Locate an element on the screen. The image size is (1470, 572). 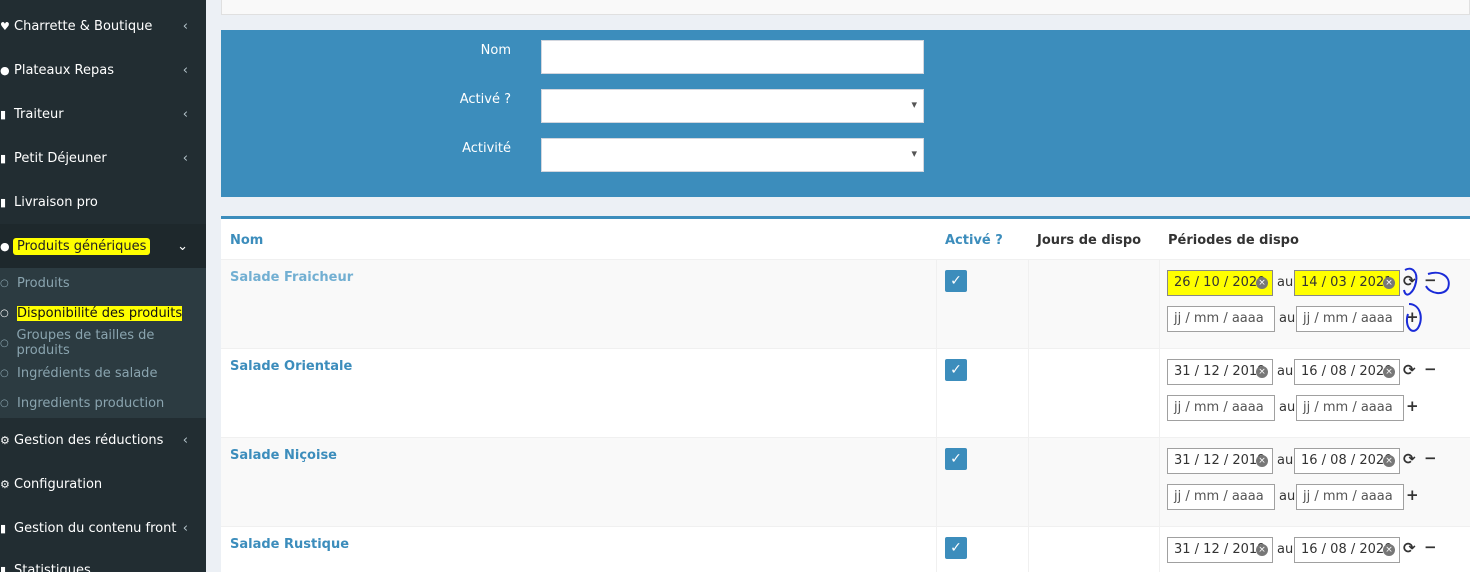
submenu-item-ingredients-salade: ○ Ingrédients de salade is located at coordinates (103, 373).